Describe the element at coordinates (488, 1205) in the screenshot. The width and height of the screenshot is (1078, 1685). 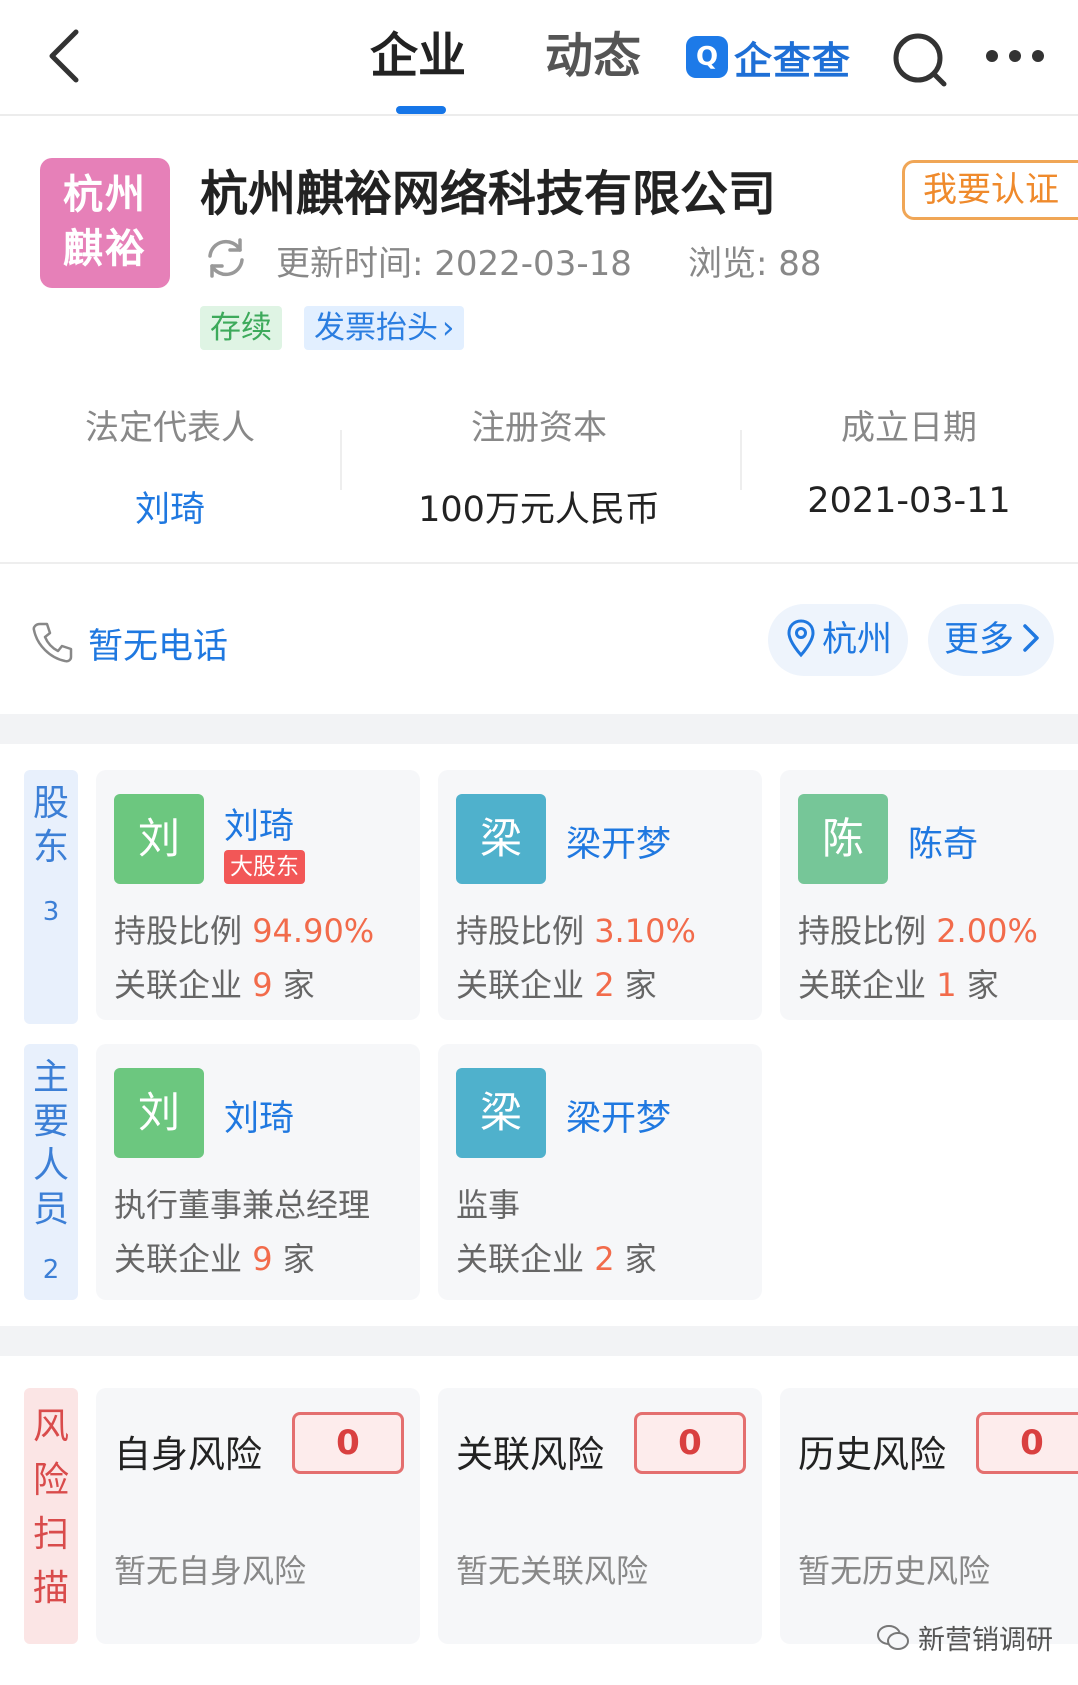
I see `person-role: 监事` at that location.